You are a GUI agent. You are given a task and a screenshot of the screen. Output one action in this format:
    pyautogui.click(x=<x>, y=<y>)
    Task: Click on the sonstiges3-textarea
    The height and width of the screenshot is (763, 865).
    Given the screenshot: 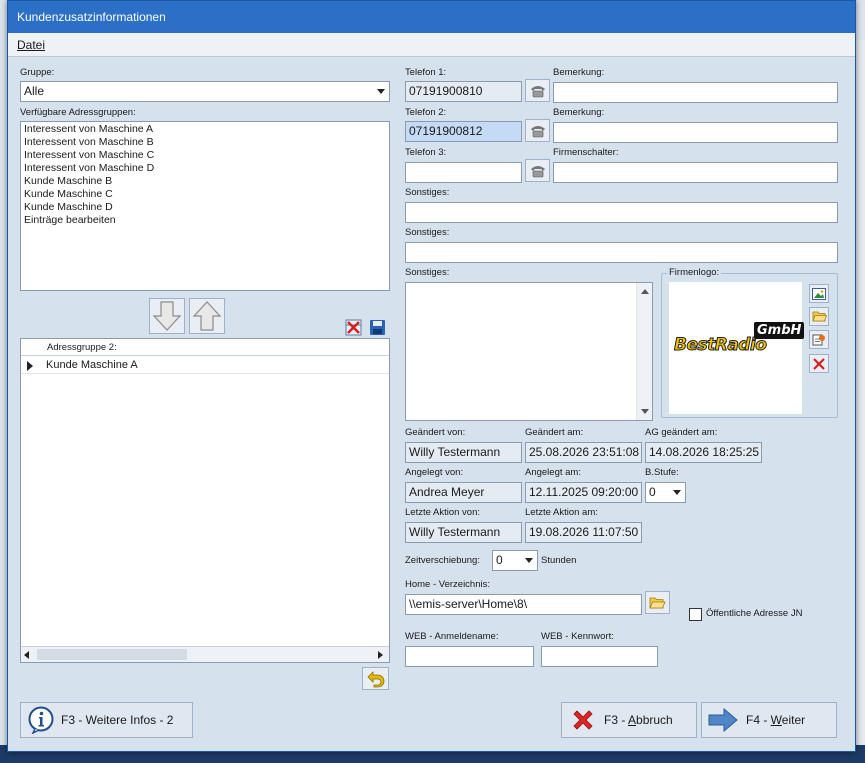 What is the action you would take?
    pyautogui.click(x=529, y=351)
    